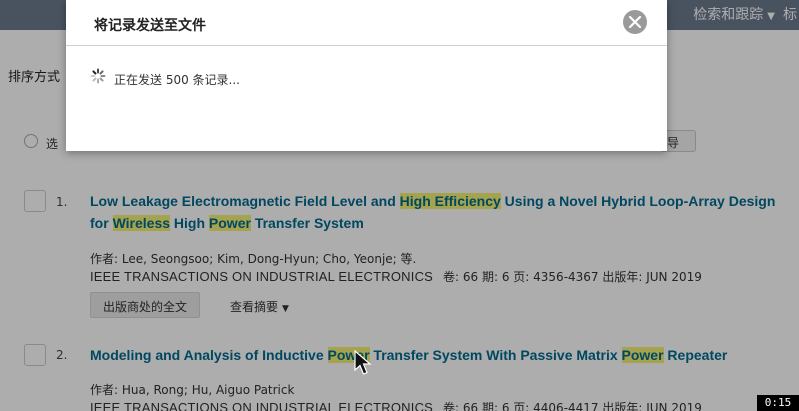 The image size is (799, 411). I want to click on dialog-title: 将记录发送至文件, so click(150, 26).